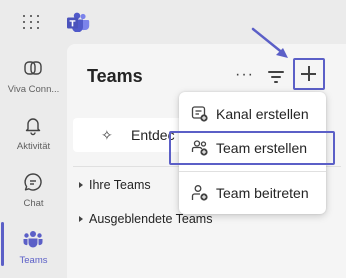 The width and height of the screenshot is (346, 278). What do you see at coordinates (33, 203) in the screenshot?
I see `rail-item-label: Chat` at bounding box center [33, 203].